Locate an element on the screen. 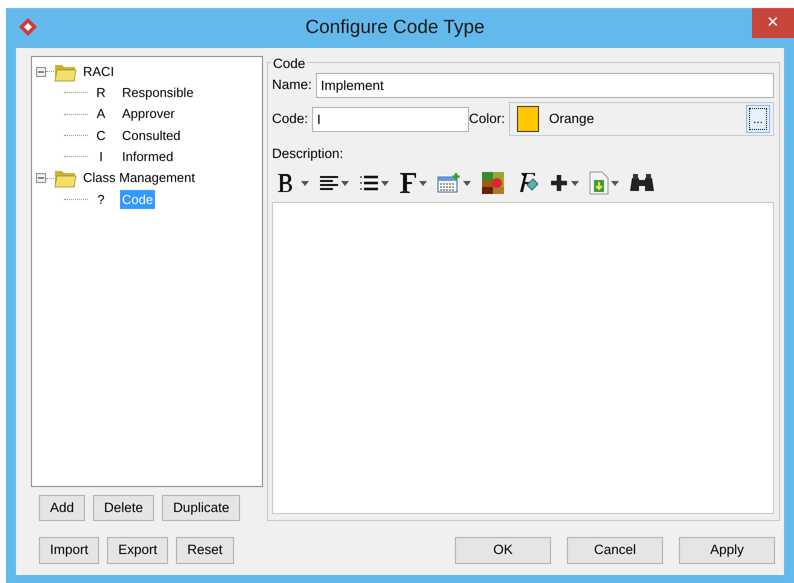 The image size is (794, 583). name-field: Implement is located at coordinates (545, 85).